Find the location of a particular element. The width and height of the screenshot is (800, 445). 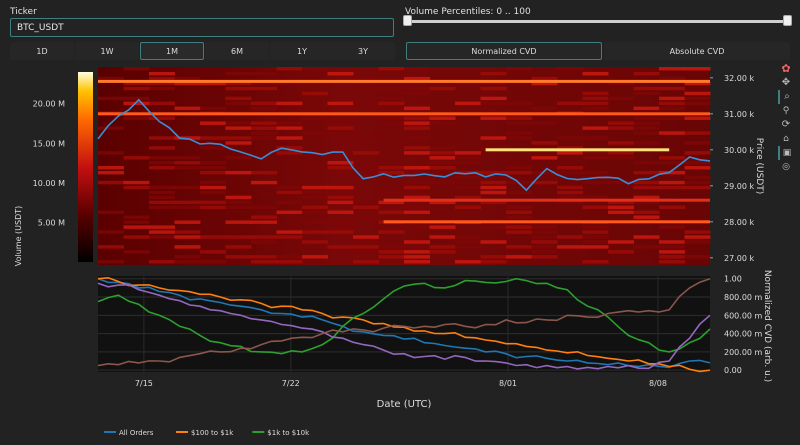

legend-item: $100 to $1k is located at coordinates (212, 433).